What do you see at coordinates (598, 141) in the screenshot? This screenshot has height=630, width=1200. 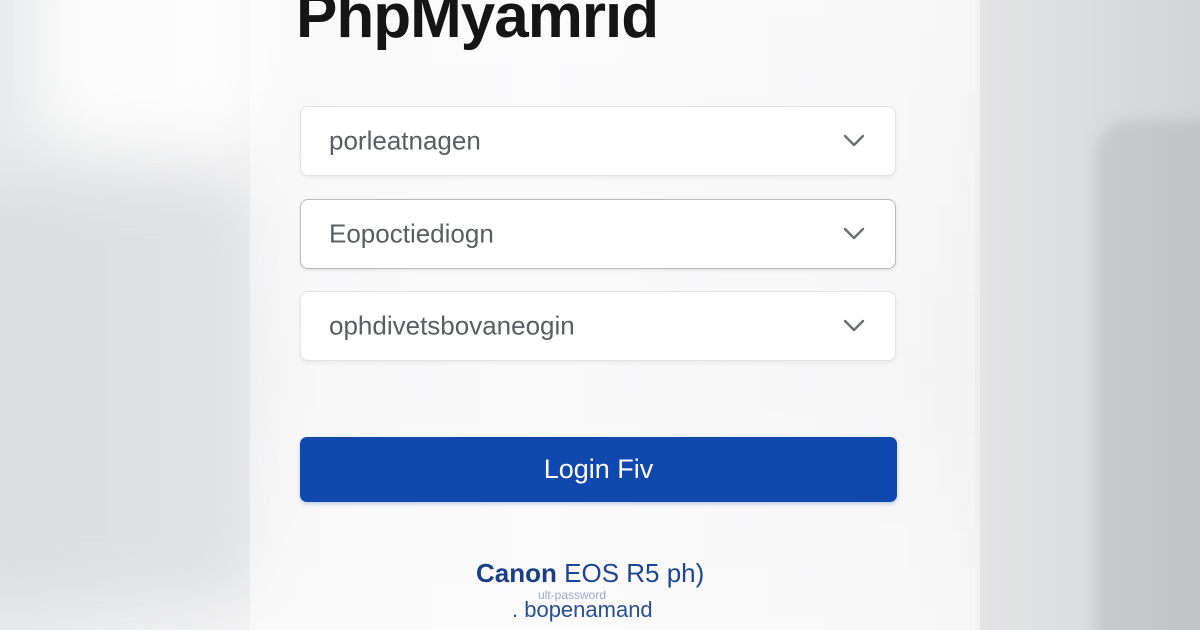 I see `select-field-1: porleatnagen` at bounding box center [598, 141].